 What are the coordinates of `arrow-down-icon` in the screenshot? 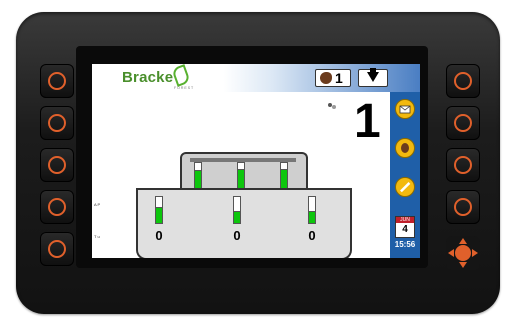 It's located at (373, 75).